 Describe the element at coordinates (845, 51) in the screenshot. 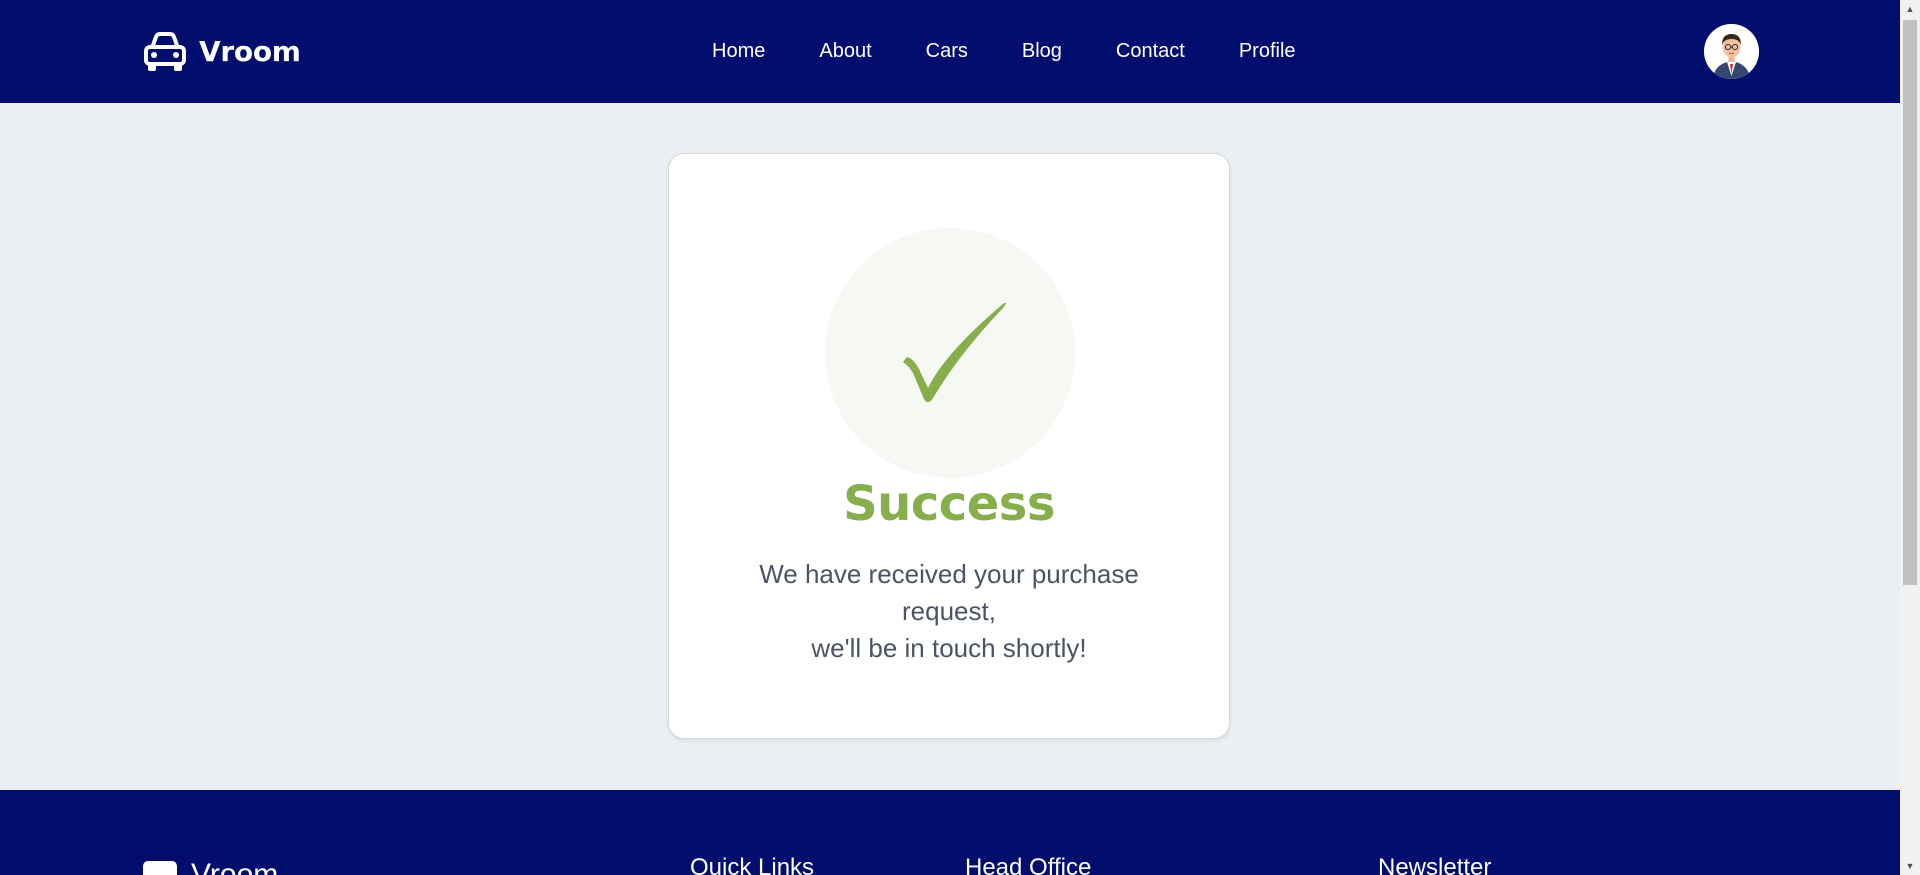

I see `nav-about: About` at that location.